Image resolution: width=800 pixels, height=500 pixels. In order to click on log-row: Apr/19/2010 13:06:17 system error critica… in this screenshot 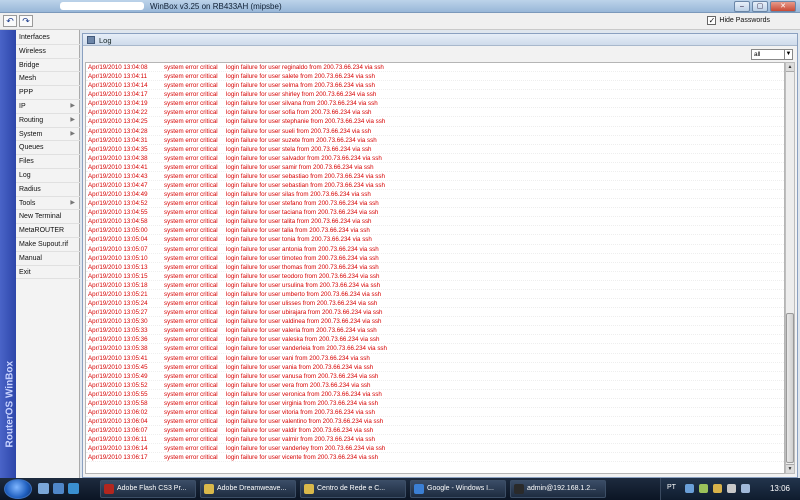, I will do `click(435, 458)`.